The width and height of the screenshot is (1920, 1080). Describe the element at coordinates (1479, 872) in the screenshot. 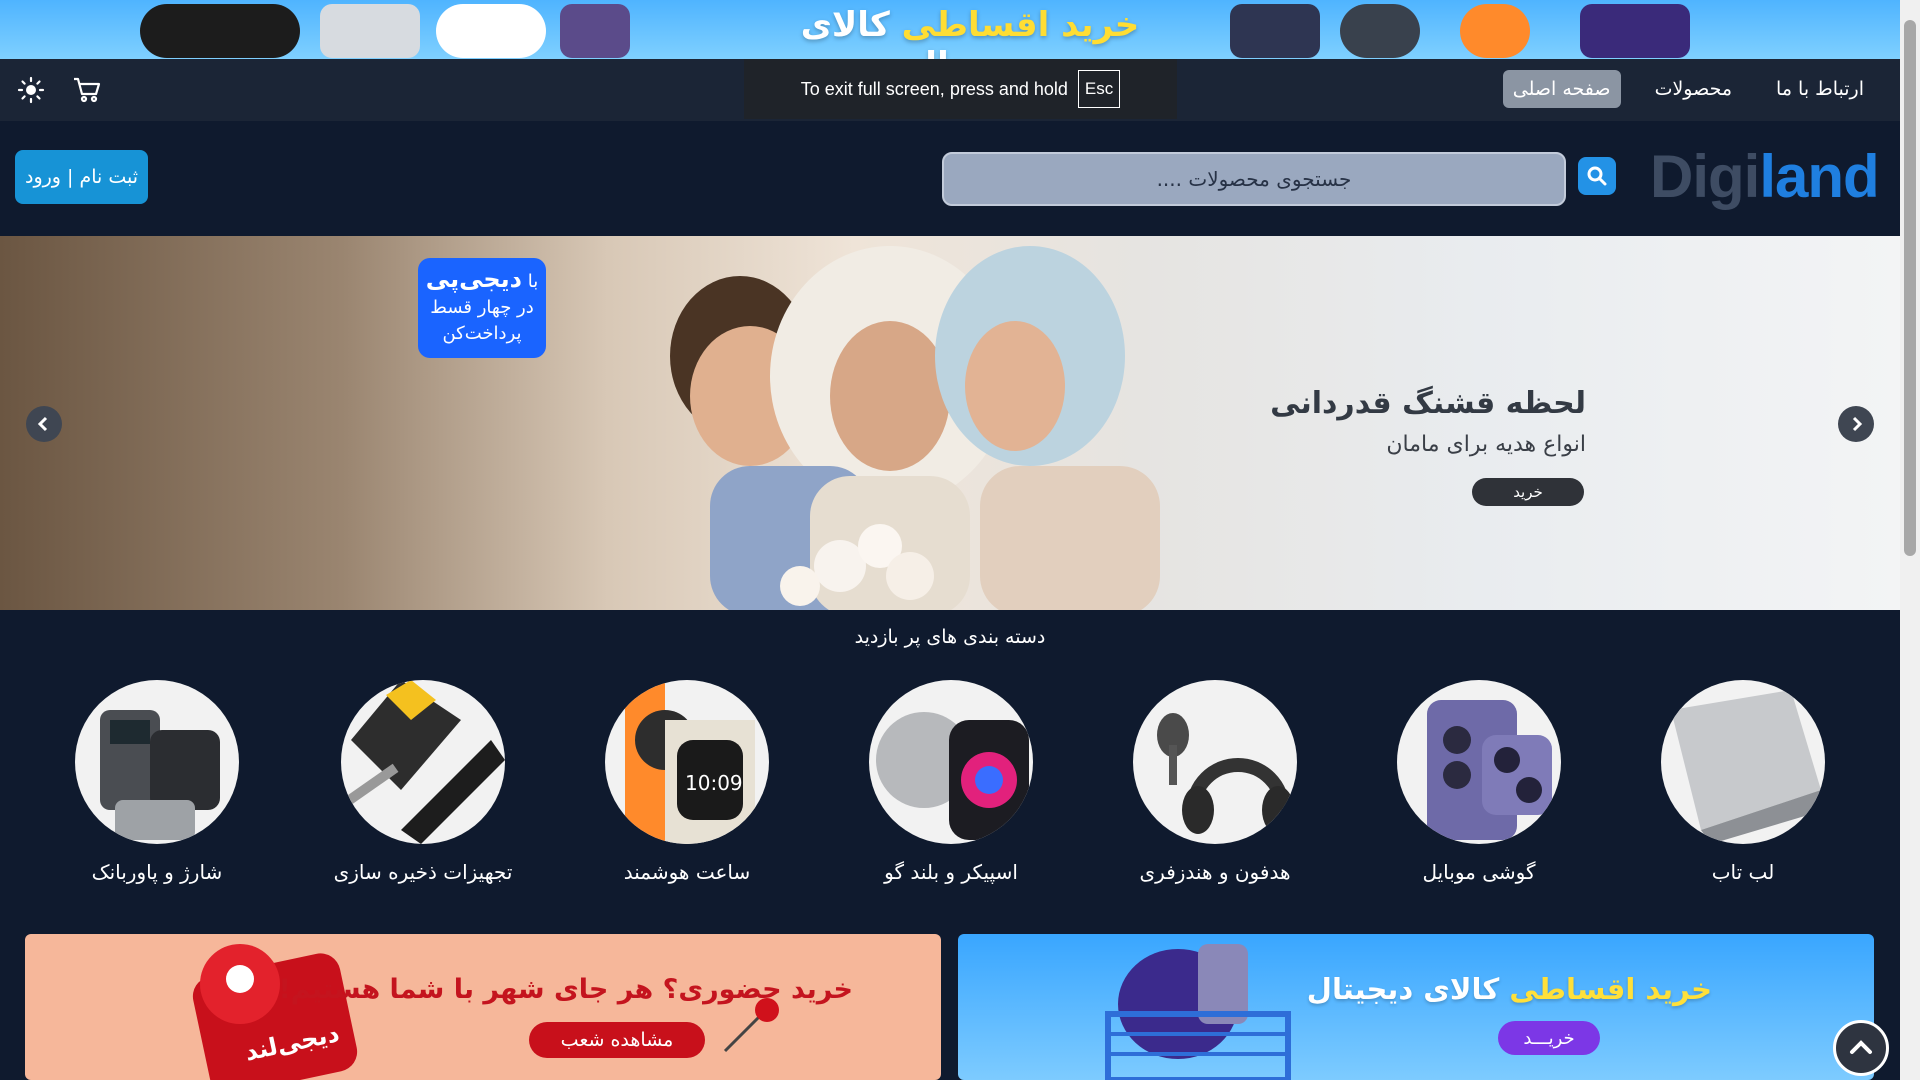

I see `category-label: گوشی موبایل` at that location.